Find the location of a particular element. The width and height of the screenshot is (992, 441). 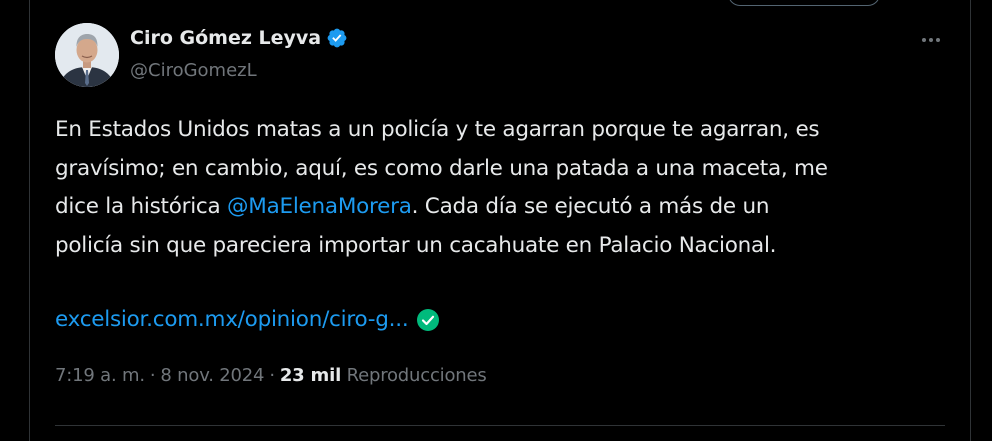

author-name-row: Ciro Gómez Leyva is located at coordinates (239, 38).